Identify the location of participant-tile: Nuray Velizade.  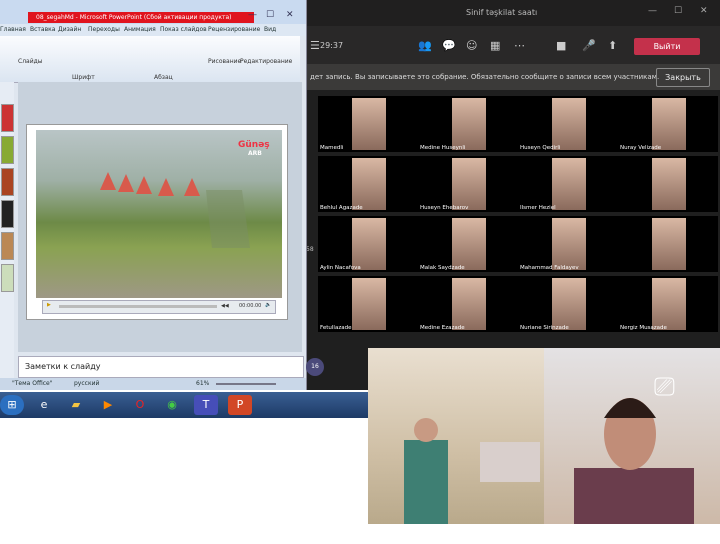
(668, 124).